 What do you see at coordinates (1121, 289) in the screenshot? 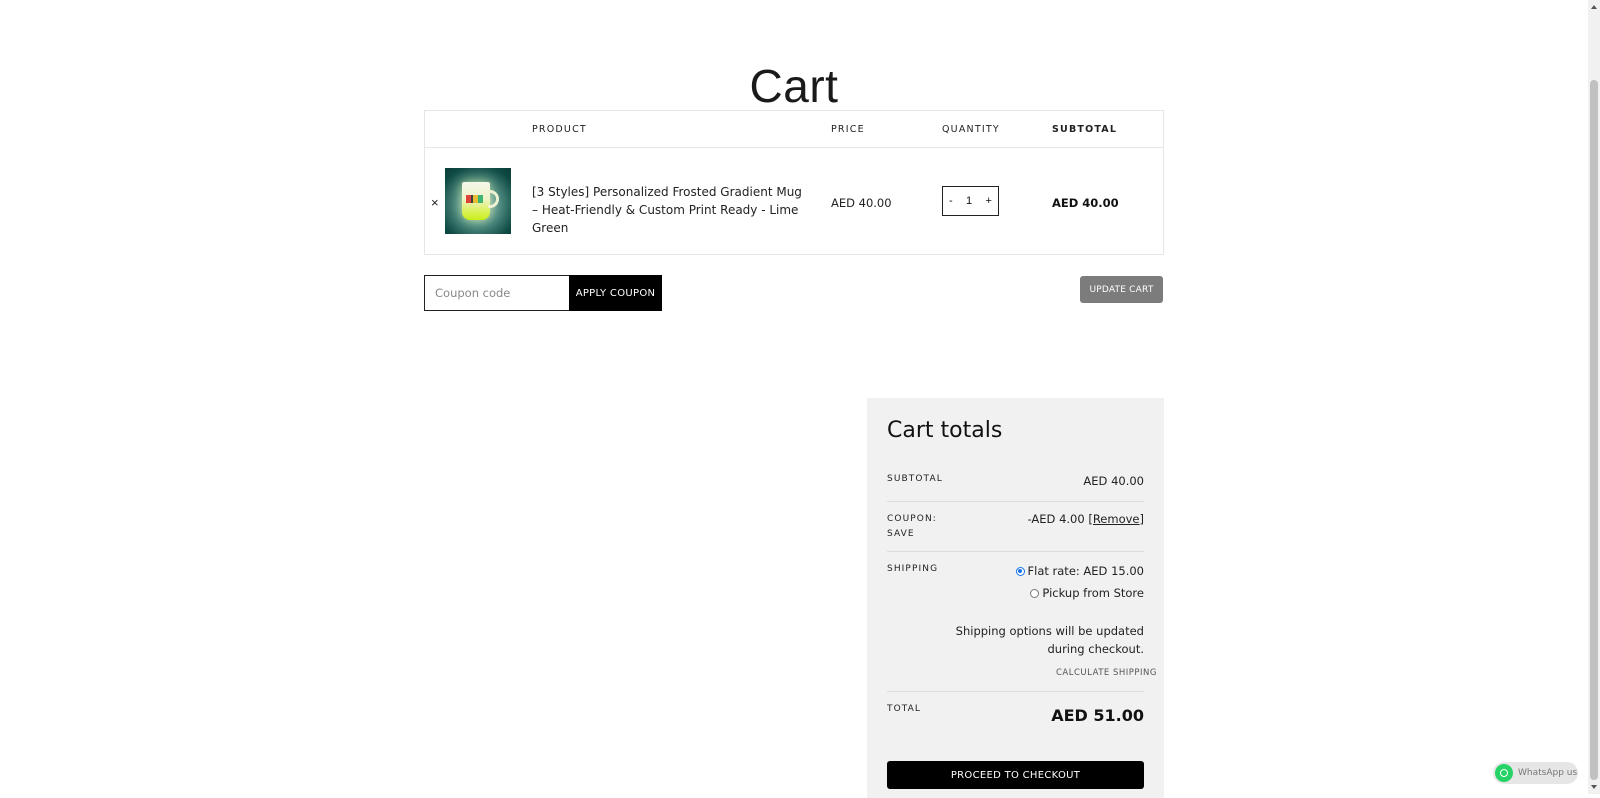
I see `update-cart-button: UPDATE CART` at bounding box center [1121, 289].